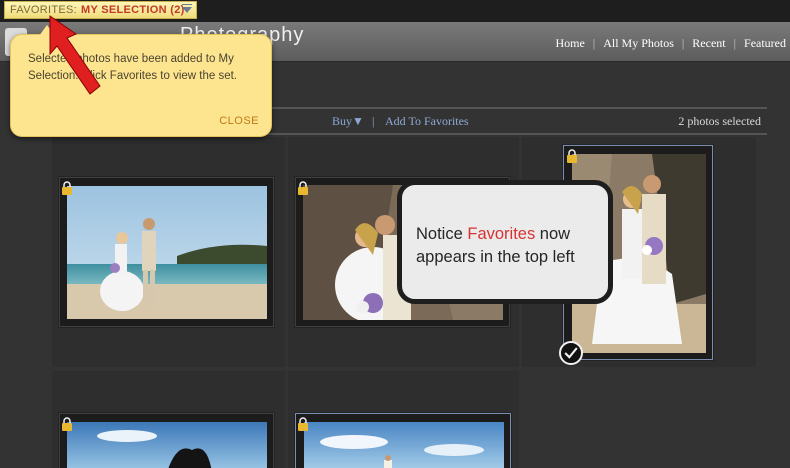 This screenshot has width=790, height=468. What do you see at coordinates (571, 353) in the screenshot?
I see `checkmark-icon` at bounding box center [571, 353].